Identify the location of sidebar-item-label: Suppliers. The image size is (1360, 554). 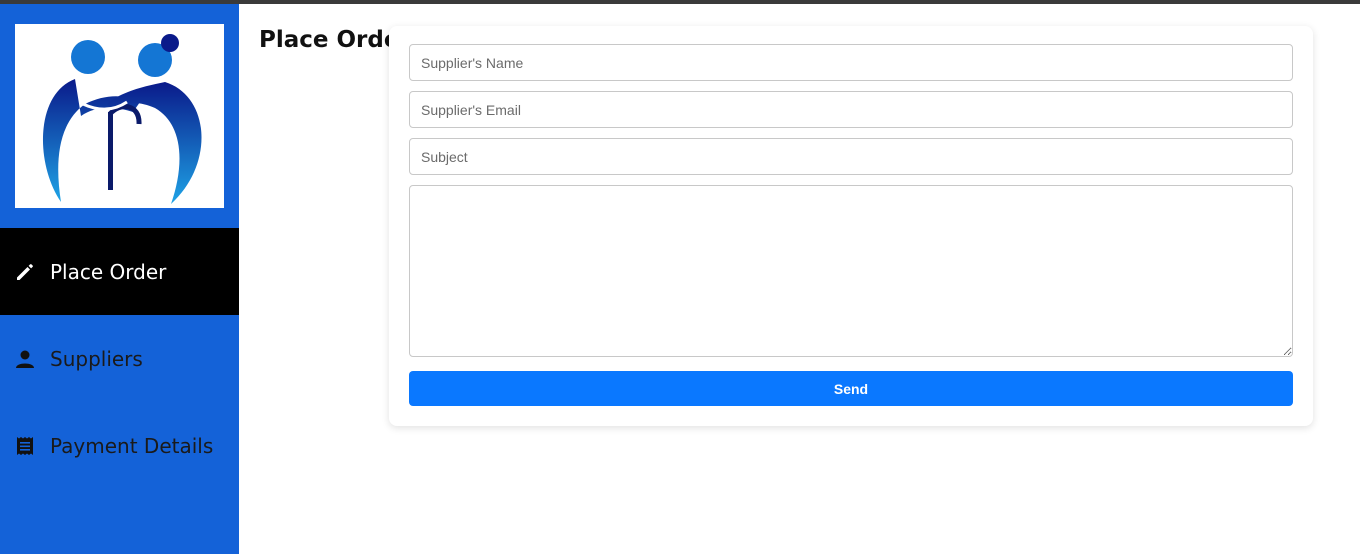
(96, 358).